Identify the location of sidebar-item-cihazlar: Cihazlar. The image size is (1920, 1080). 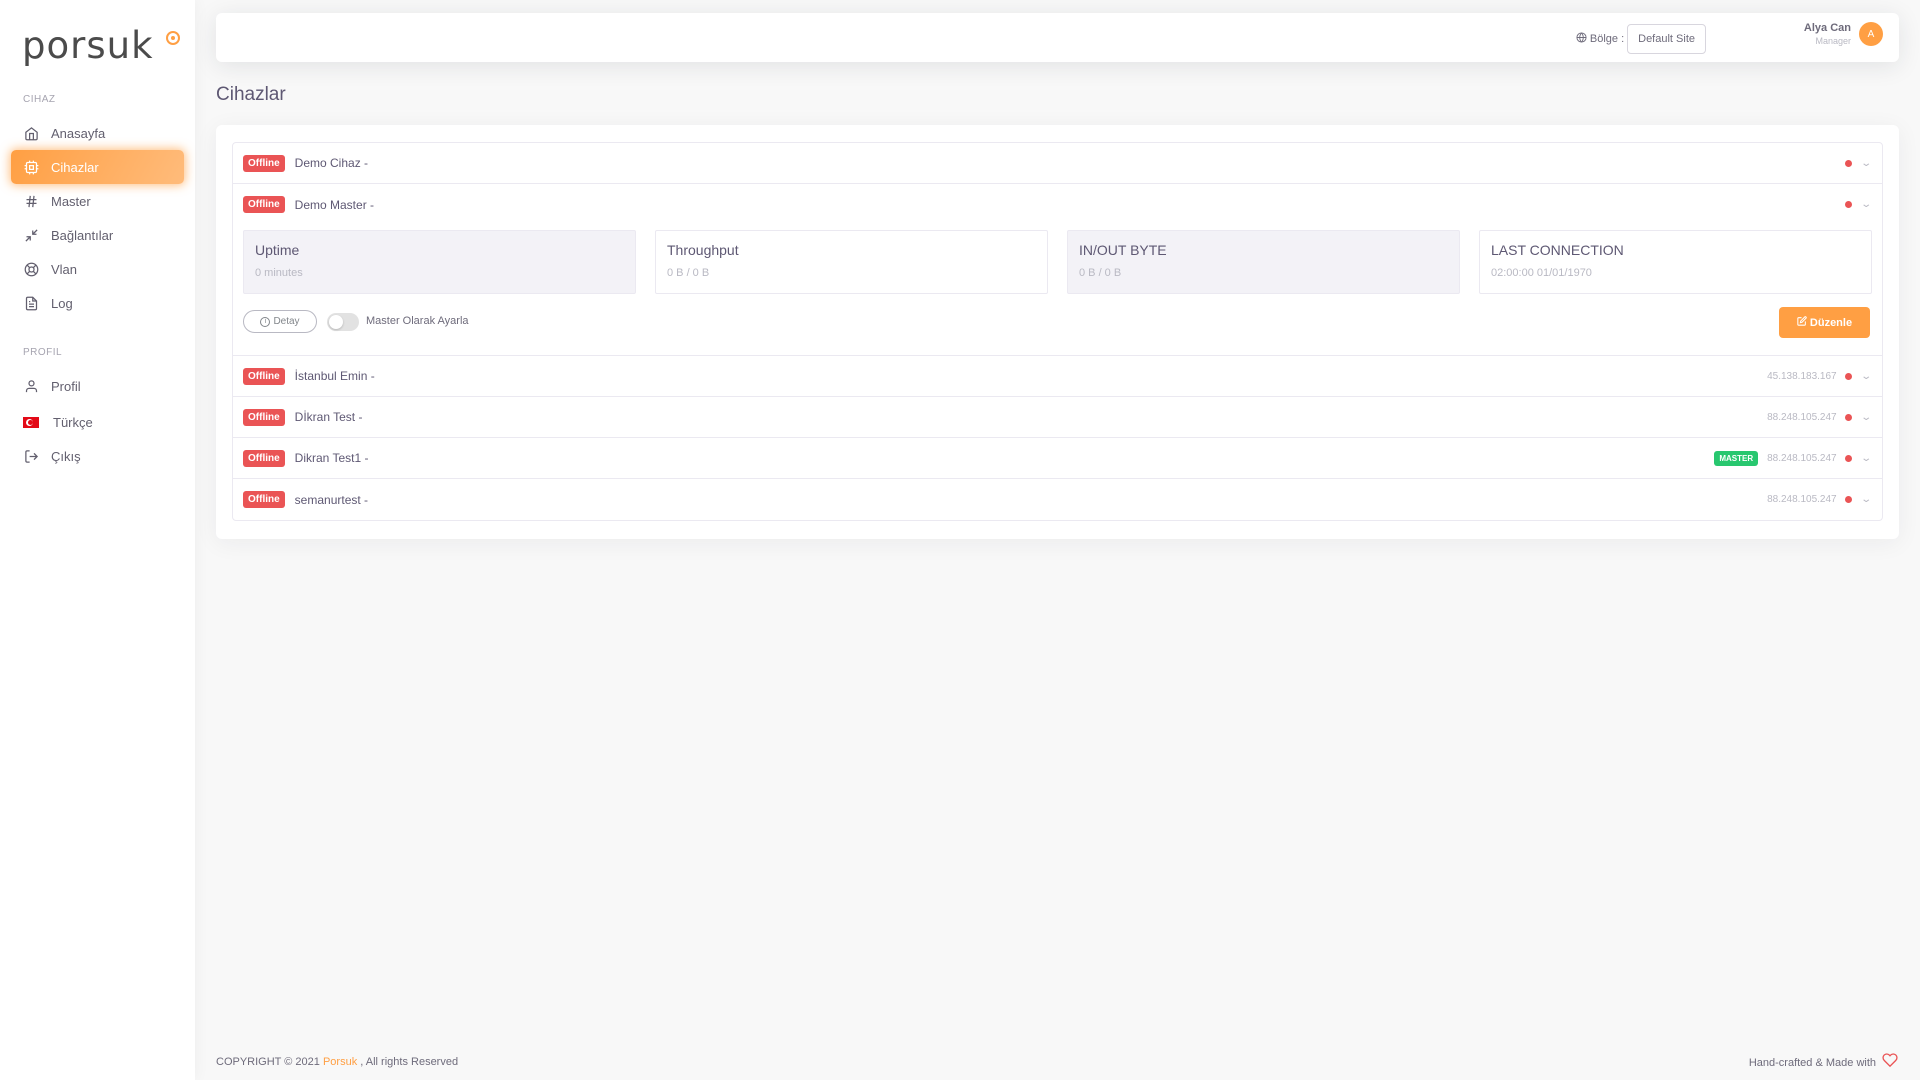
(97, 167).